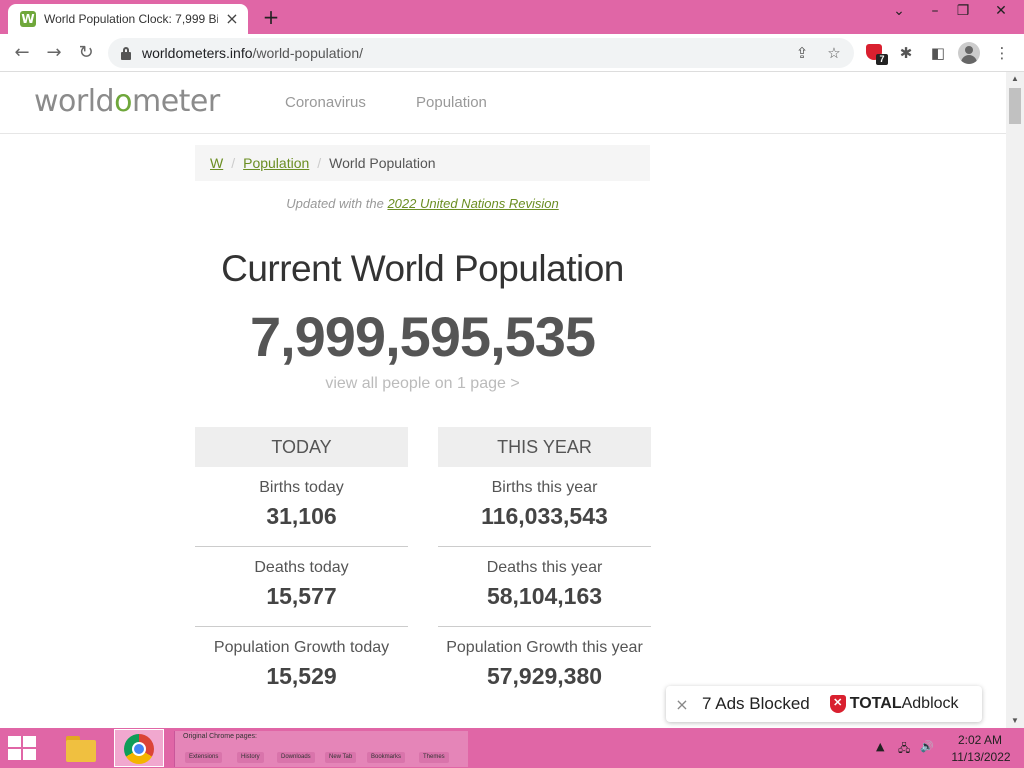 This screenshot has width=1024, height=768. Describe the element at coordinates (23, 749) in the screenshot. I see `windows-start-icon` at that location.